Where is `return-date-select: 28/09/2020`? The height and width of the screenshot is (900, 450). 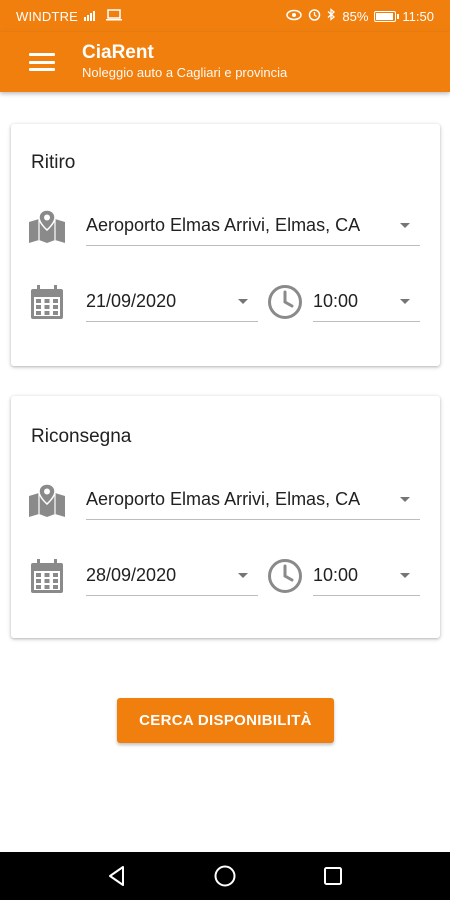 return-date-select: 28/09/2020 is located at coordinates (172, 576).